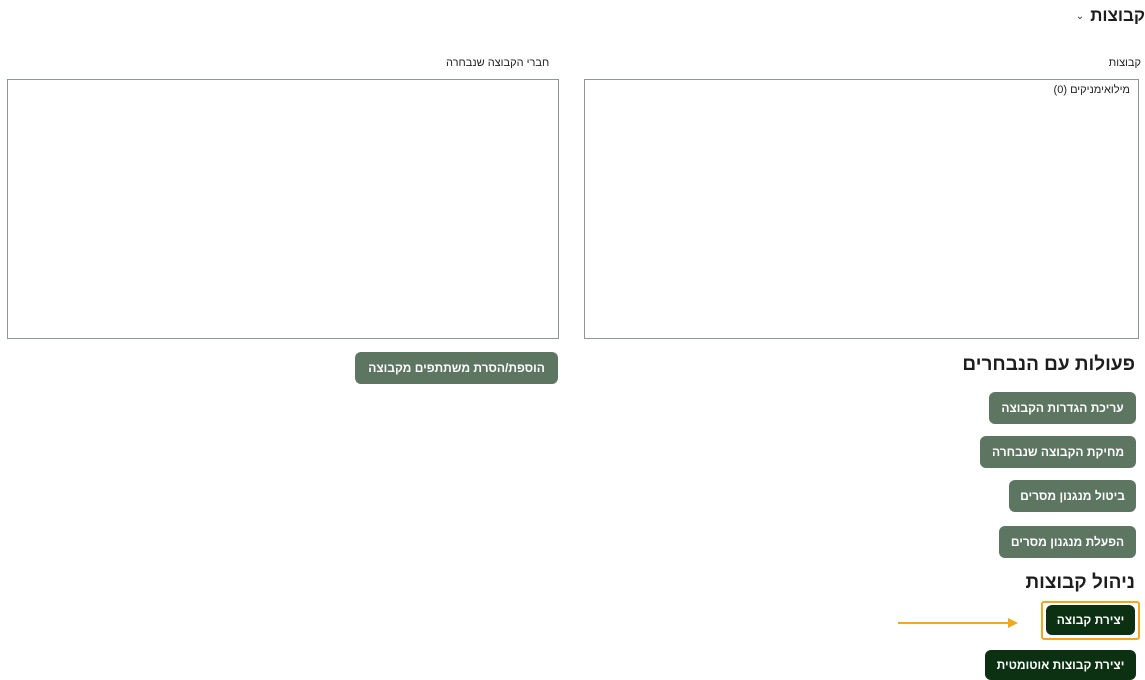 Image resolution: width=1145 pixels, height=680 pixels. What do you see at coordinates (1062, 408) in the screenshot?
I see `edit-group-settings-button: עריכת הגדרות הקבוצה` at bounding box center [1062, 408].